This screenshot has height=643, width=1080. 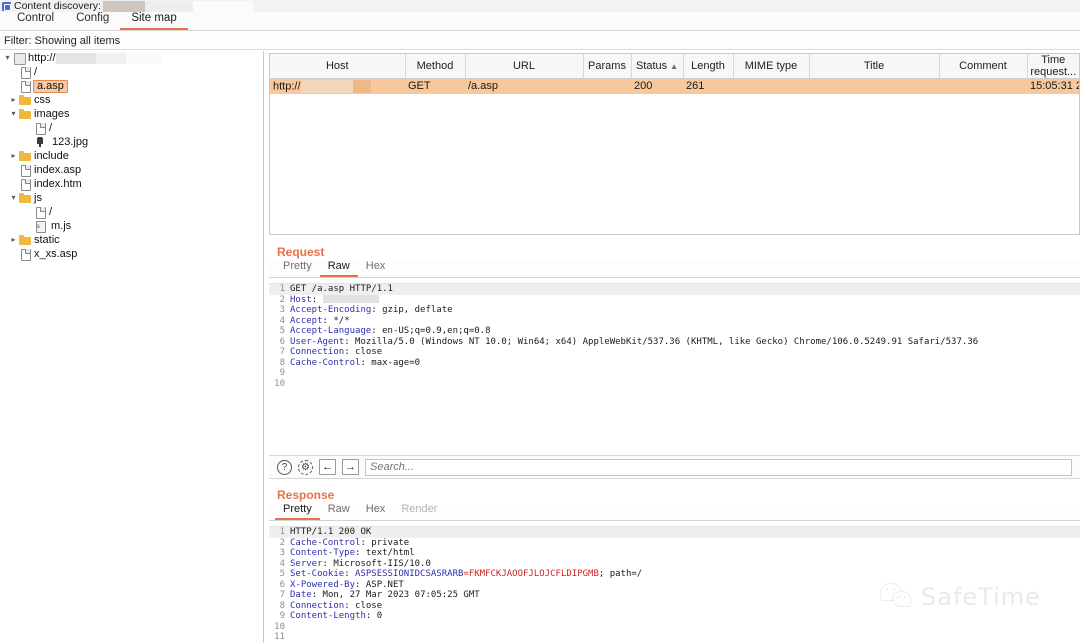 I want to click on header-value: text/html, so click(x=390, y=553).